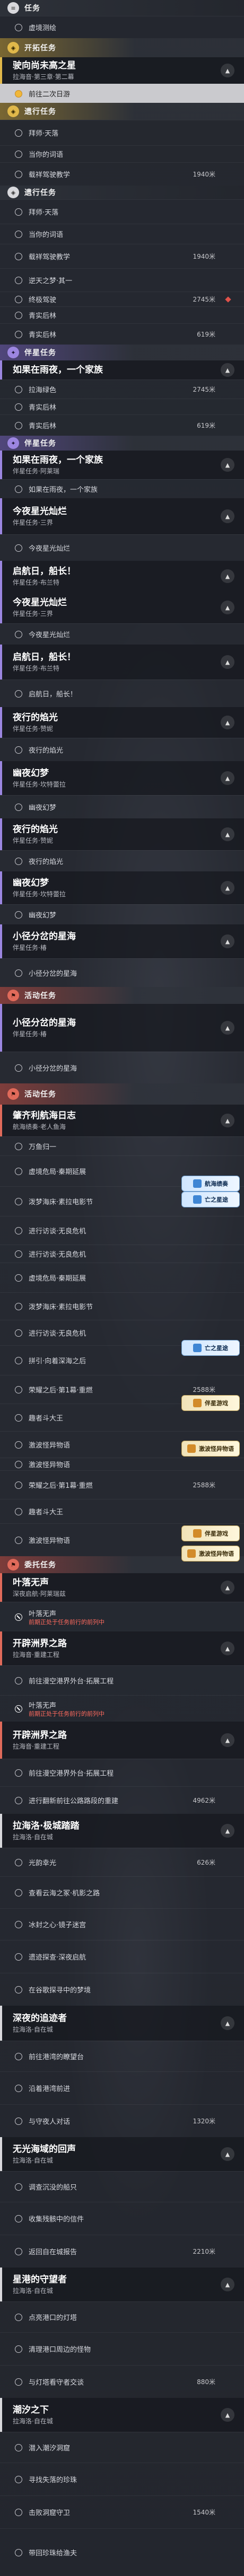  What do you see at coordinates (122, 1587) in the screenshot?
I see `quest-title-row: 叶落无声 深夜启航·阿莱瑞兹 ▲` at bounding box center [122, 1587].